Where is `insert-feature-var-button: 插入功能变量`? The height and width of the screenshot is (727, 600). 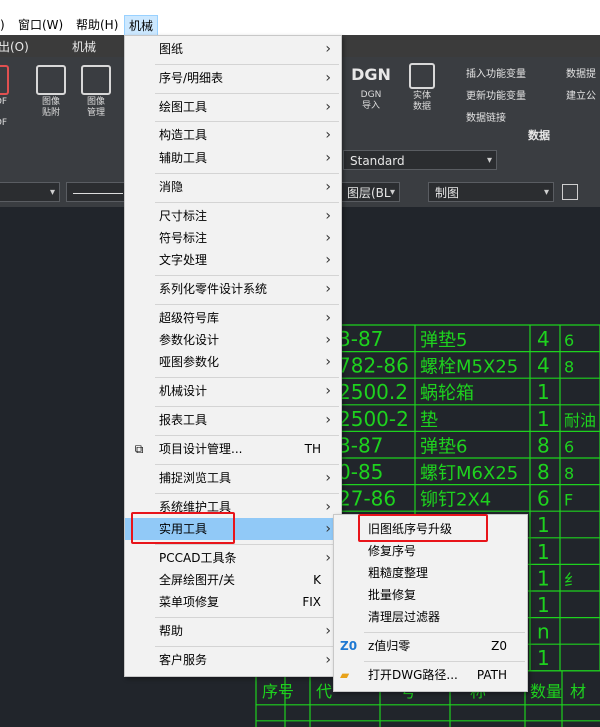 insert-feature-var-button: 插入功能变量 is located at coordinates (496, 72).